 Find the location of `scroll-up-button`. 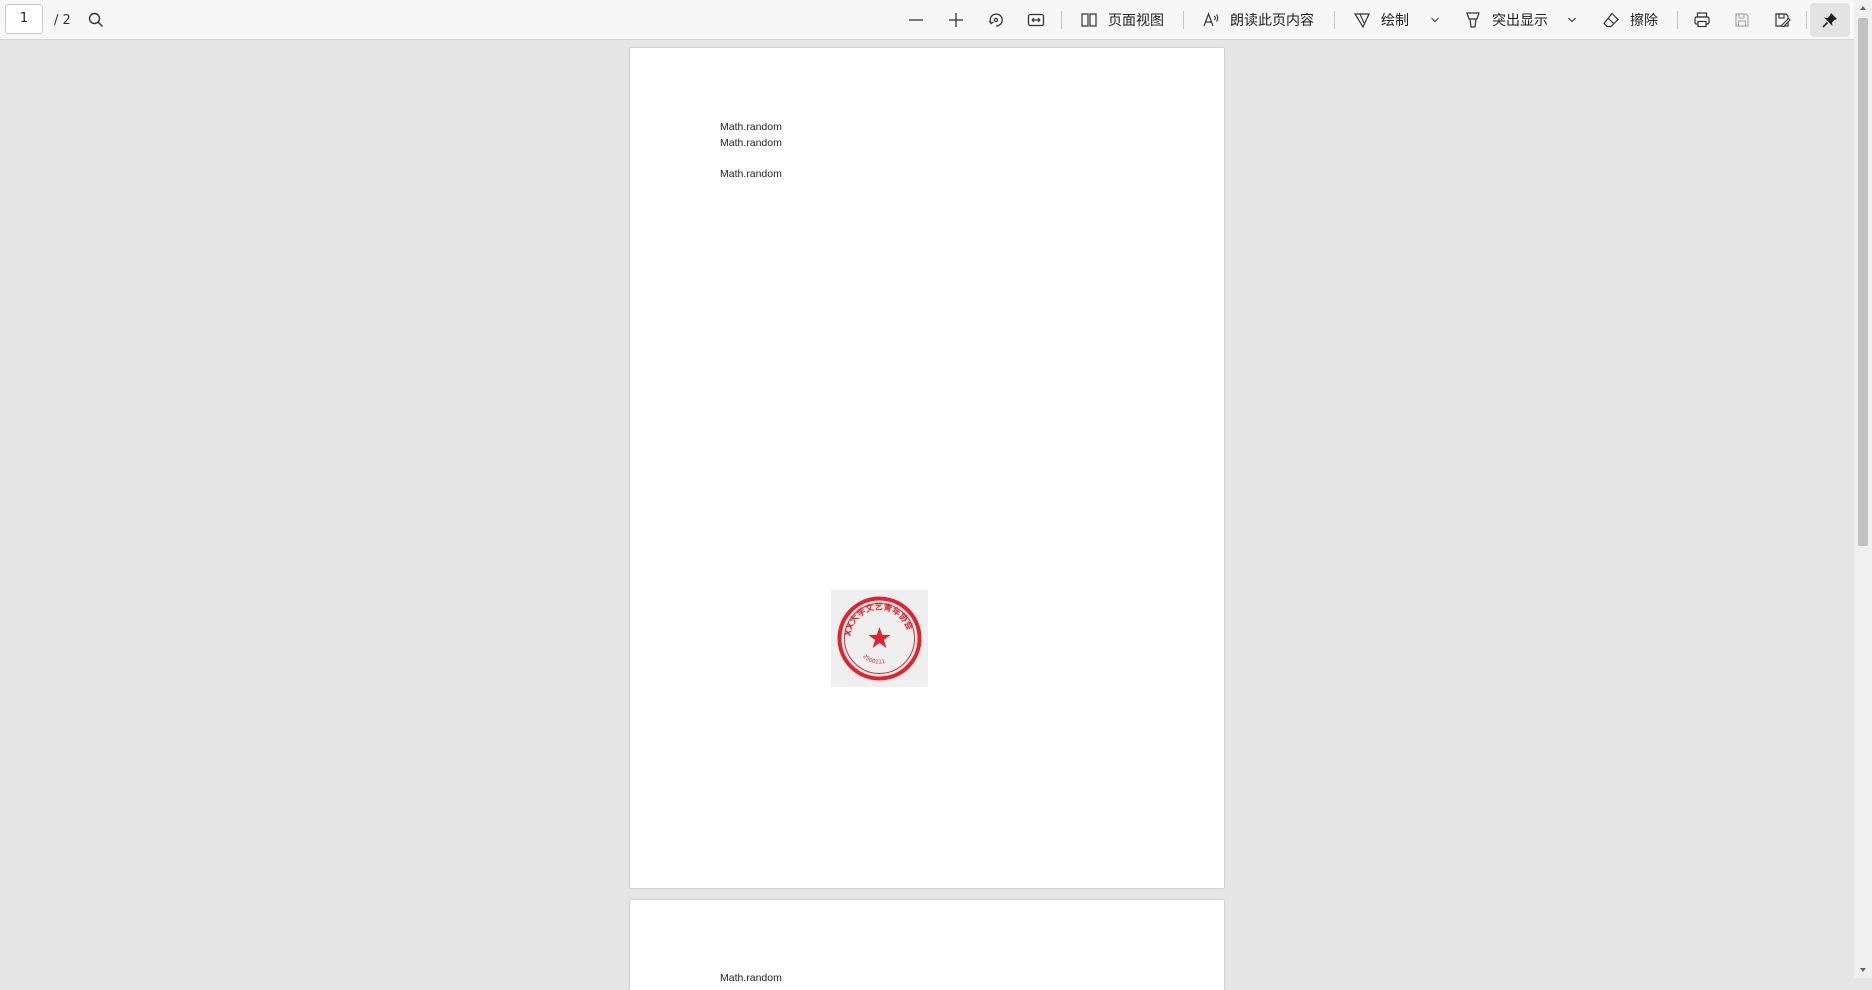

scroll-up-button is located at coordinates (1863, 8).